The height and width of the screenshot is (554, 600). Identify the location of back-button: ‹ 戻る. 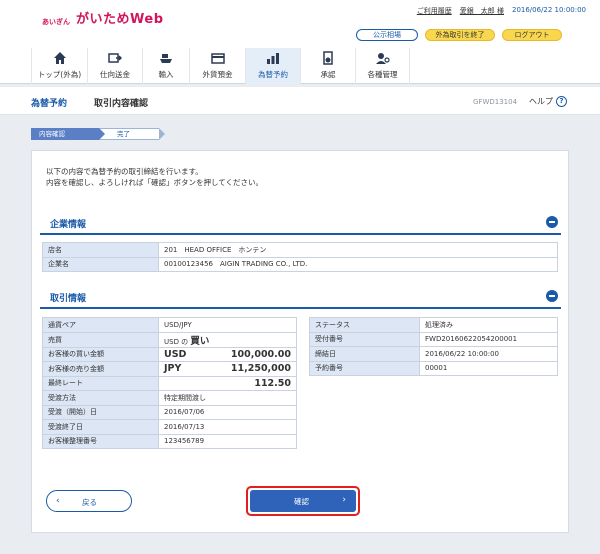
(89, 501).